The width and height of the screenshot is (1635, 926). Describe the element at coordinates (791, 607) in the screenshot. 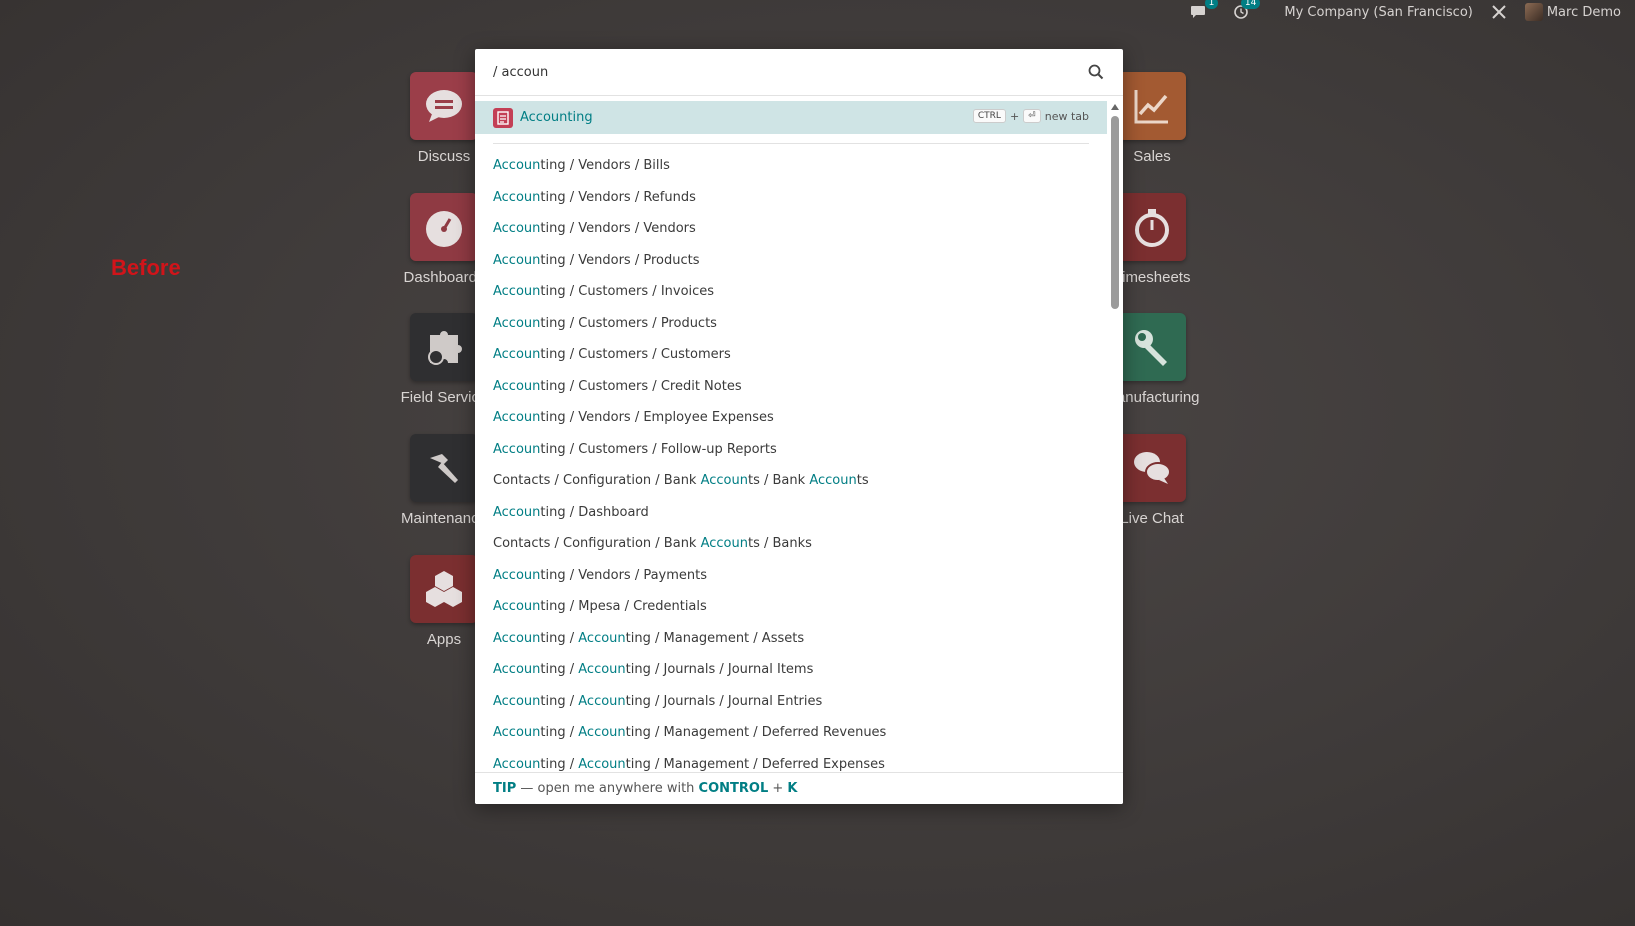

I see `result-item: Accoun ting / Mpesa / Credentials` at that location.